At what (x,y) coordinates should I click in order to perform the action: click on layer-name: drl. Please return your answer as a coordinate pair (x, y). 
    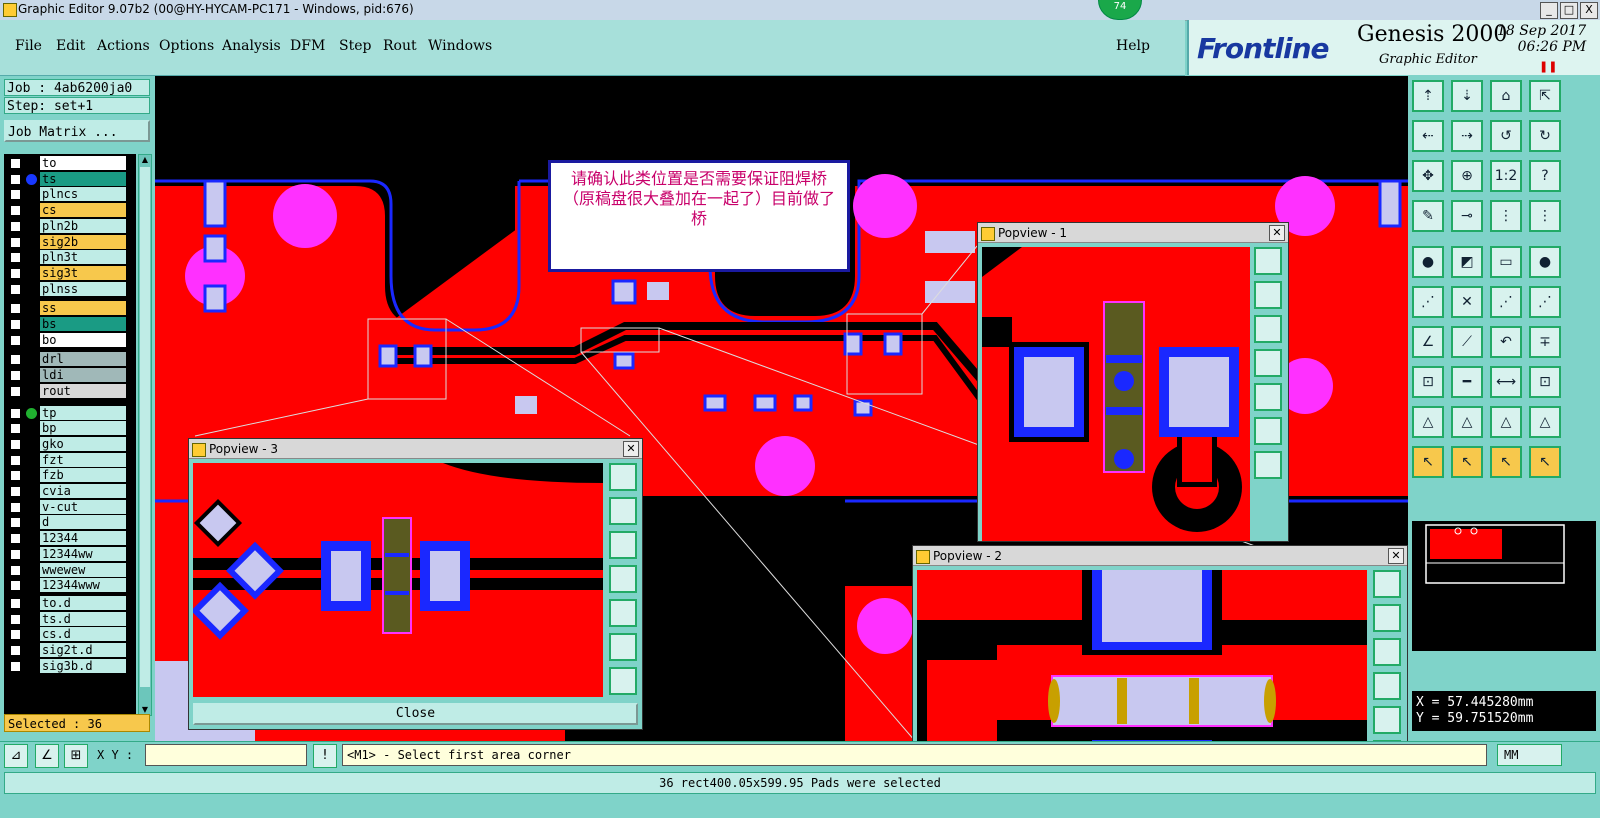
    Looking at the image, I should click on (83, 359).